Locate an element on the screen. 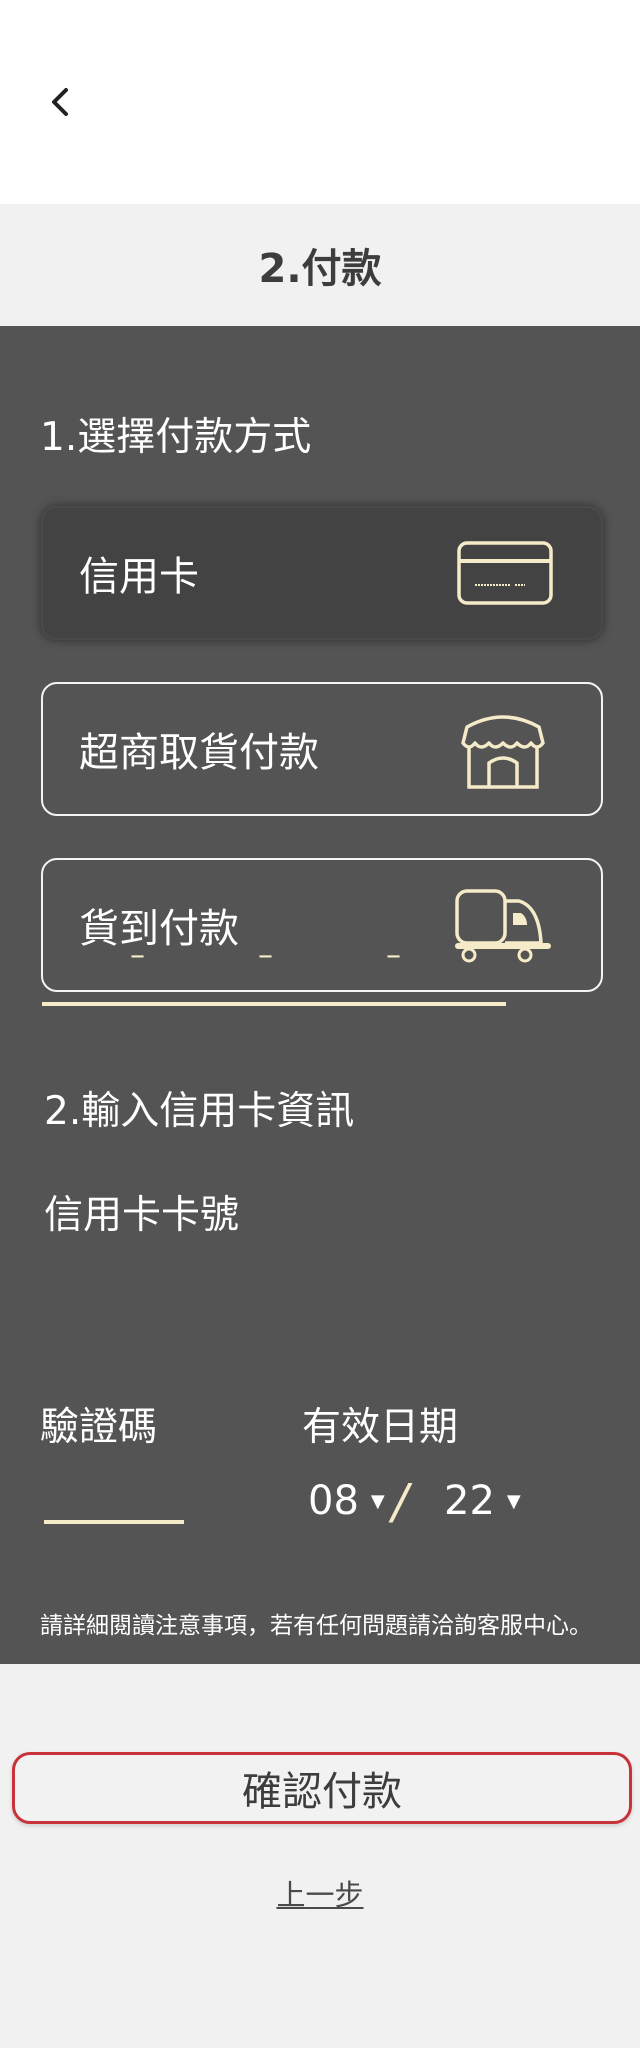 The width and height of the screenshot is (640, 2048). step-title-bar: 2.付款 is located at coordinates (320, 265).